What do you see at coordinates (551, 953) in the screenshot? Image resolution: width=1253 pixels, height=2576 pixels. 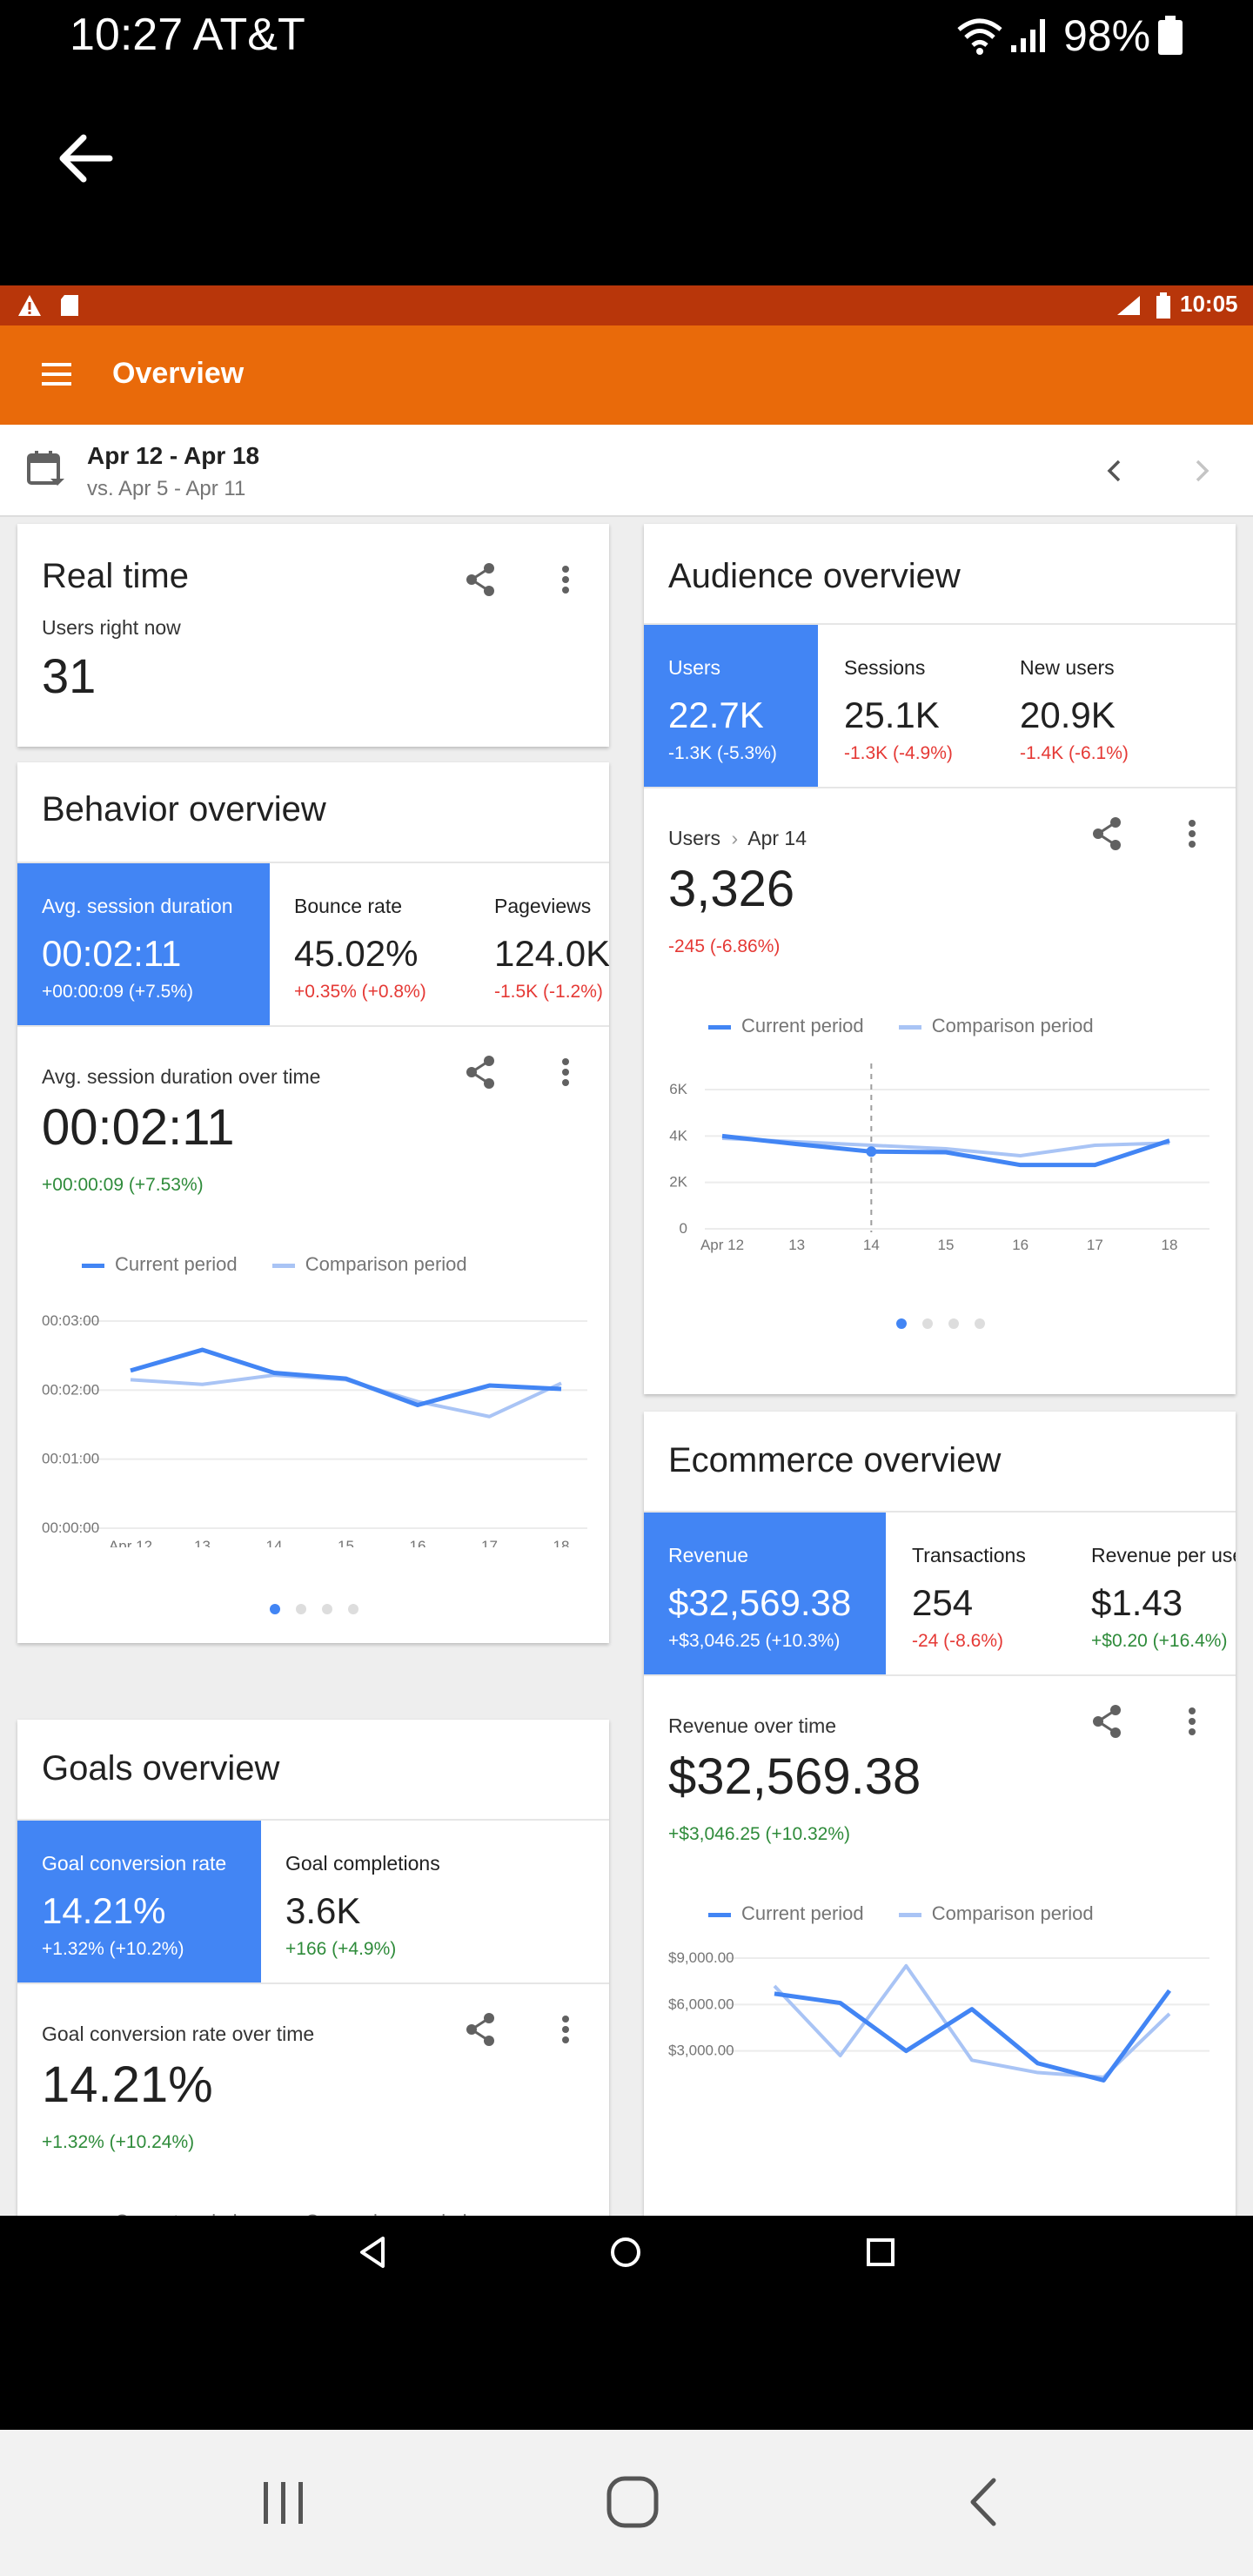 I see `tile-value: 124.0K` at bounding box center [551, 953].